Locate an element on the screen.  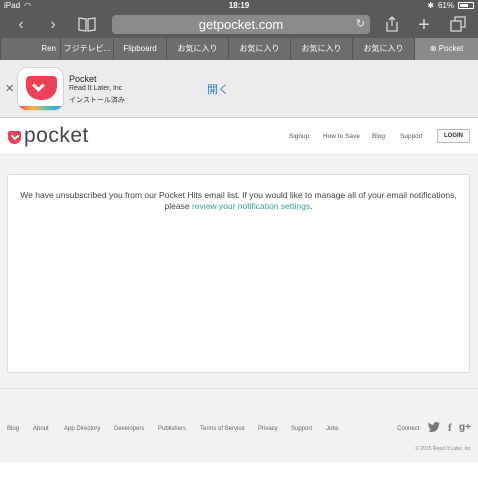
browser-toolbar: ‹ › getpocket.com ↻ + is located at coordinates (239, 25).